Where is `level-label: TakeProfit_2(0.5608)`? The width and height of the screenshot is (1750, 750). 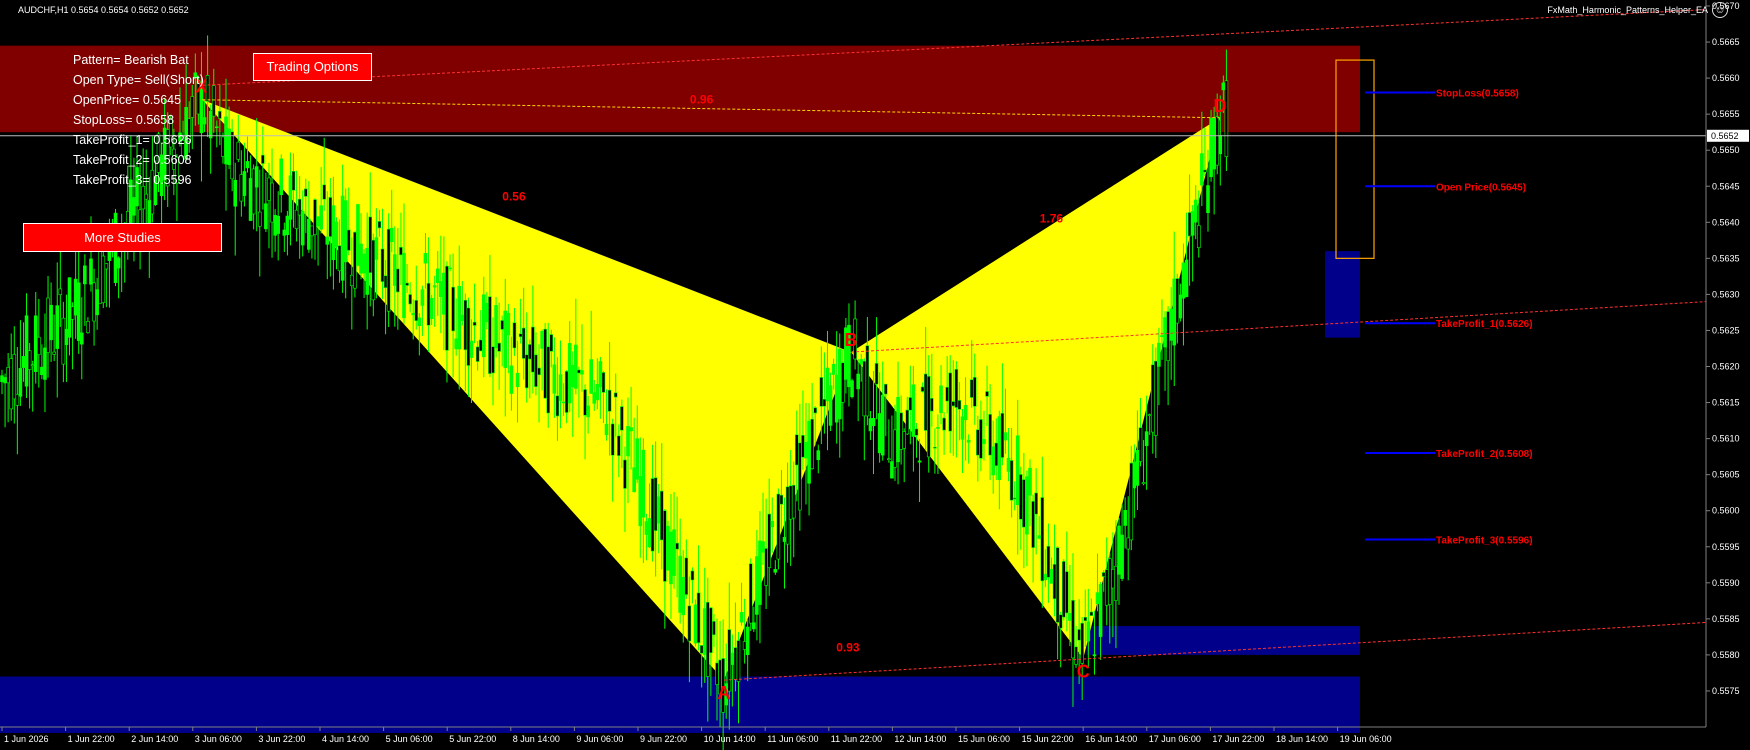
level-label: TakeProfit_2(0.5608) is located at coordinates (1484, 454).